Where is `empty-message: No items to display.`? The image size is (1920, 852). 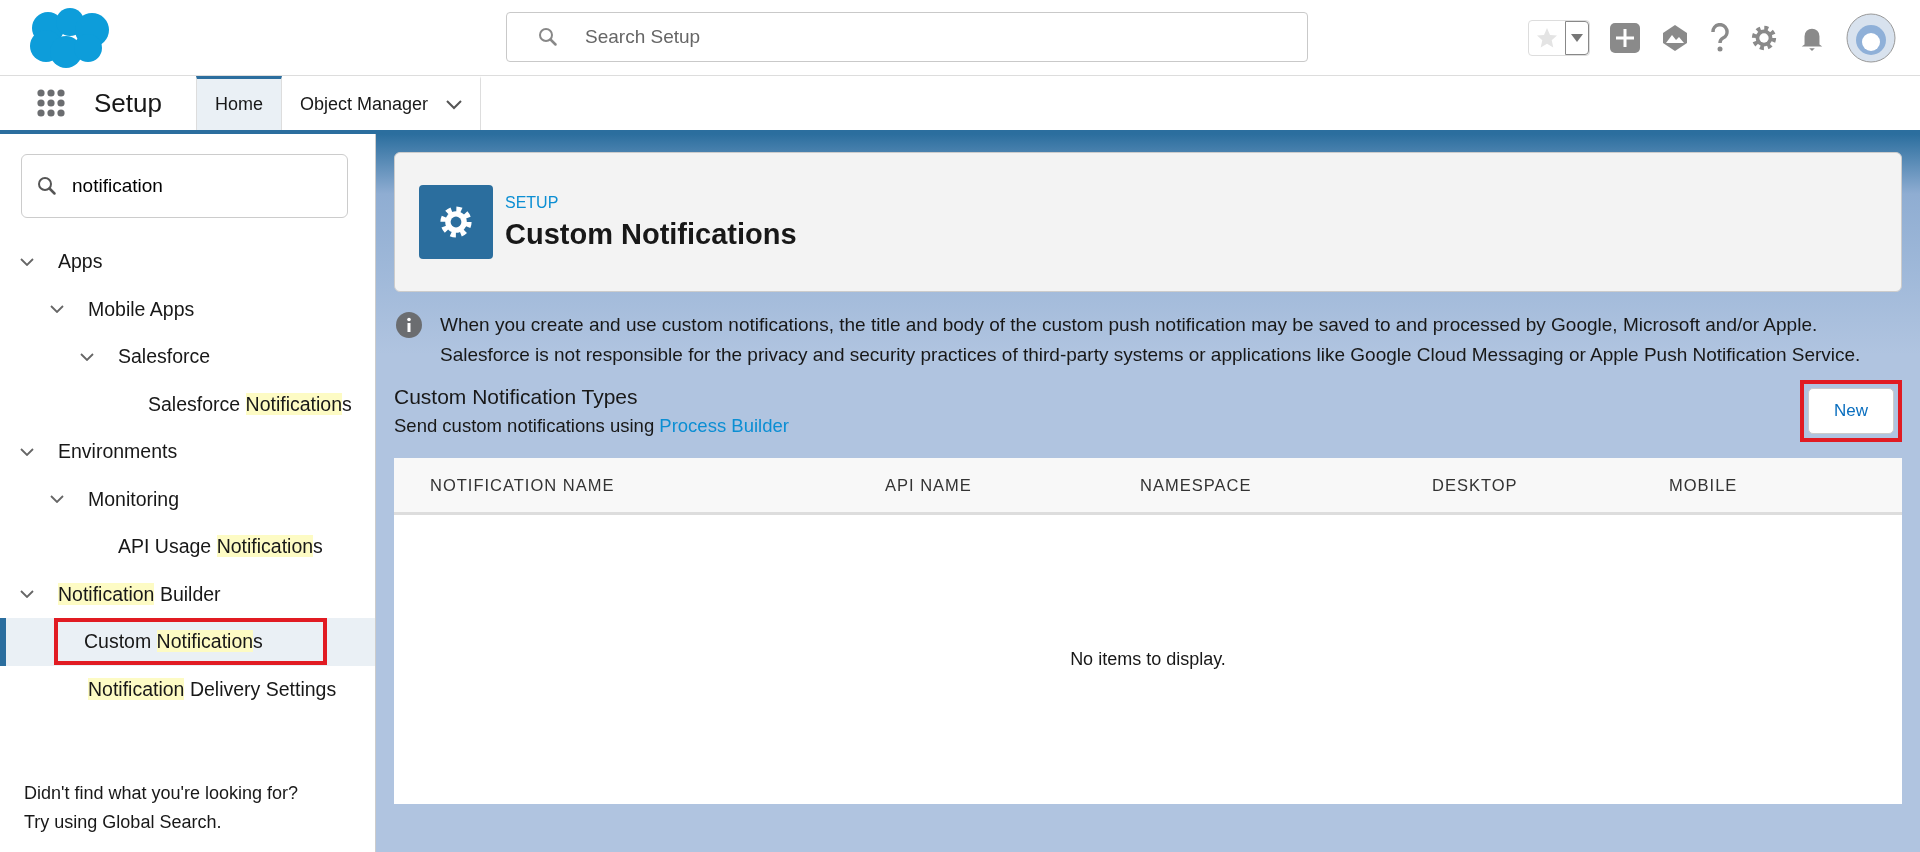 empty-message: No items to display. is located at coordinates (1148, 659).